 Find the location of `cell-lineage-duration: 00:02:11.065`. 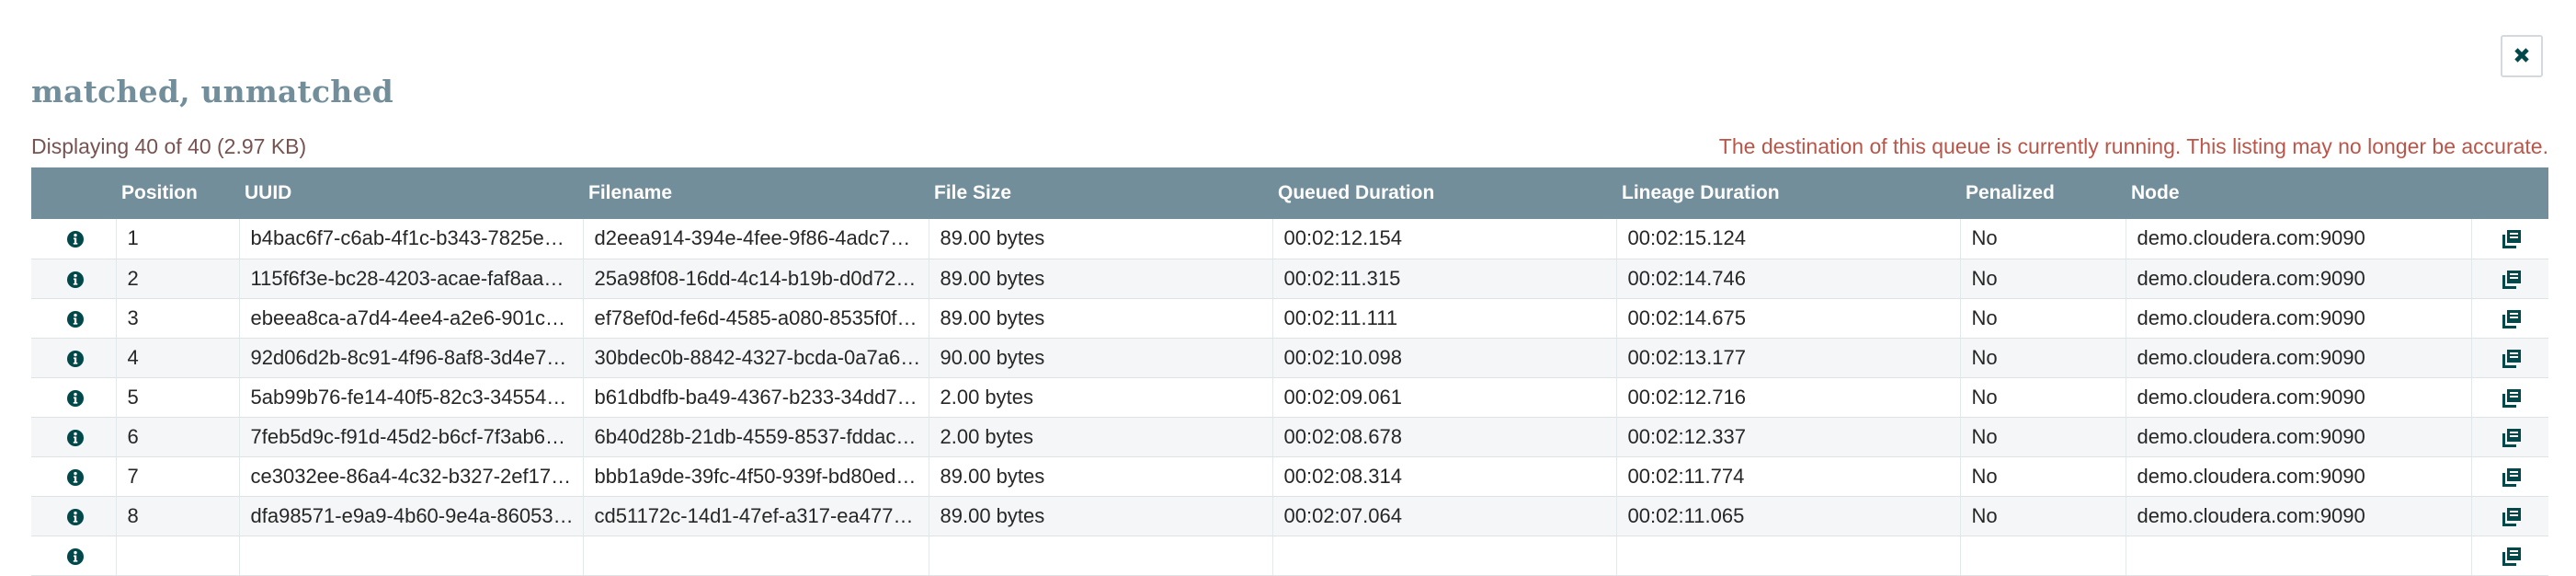

cell-lineage-duration: 00:02:11.065 is located at coordinates (1788, 516).